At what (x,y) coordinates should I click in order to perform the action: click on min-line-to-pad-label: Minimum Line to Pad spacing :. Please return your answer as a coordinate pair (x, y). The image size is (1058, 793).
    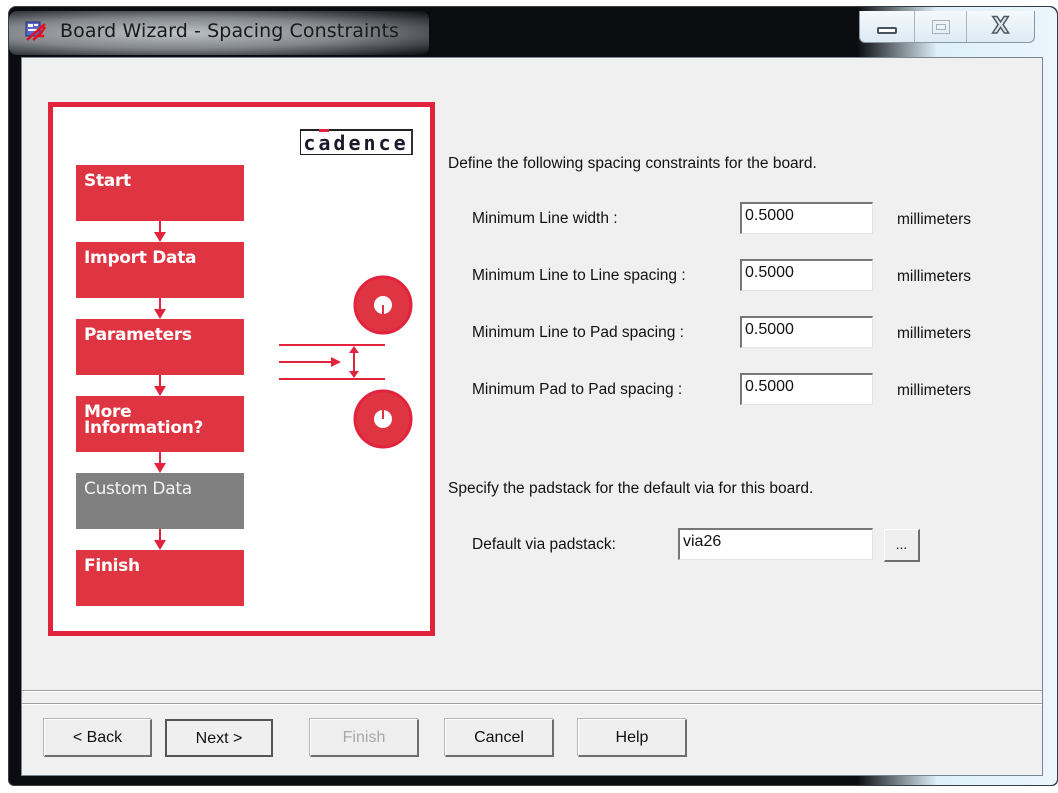
    Looking at the image, I should click on (578, 332).